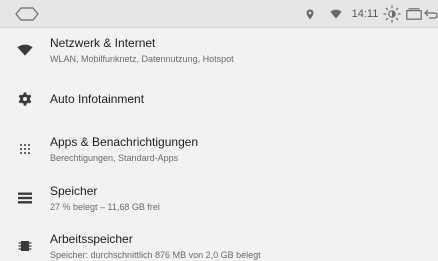 The image size is (438, 261). Describe the element at coordinates (27, 14) in the screenshot. I see `home-icon` at that location.